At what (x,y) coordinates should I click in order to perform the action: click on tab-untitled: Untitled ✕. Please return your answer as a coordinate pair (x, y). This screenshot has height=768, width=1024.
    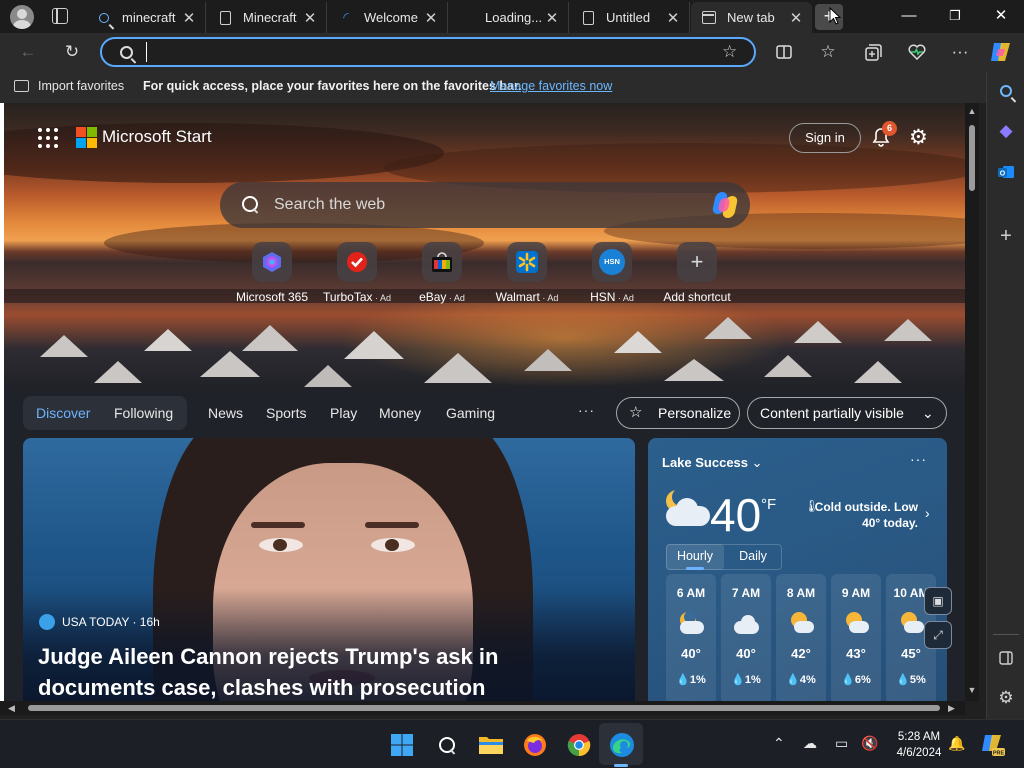
    Looking at the image, I should click on (630, 17).